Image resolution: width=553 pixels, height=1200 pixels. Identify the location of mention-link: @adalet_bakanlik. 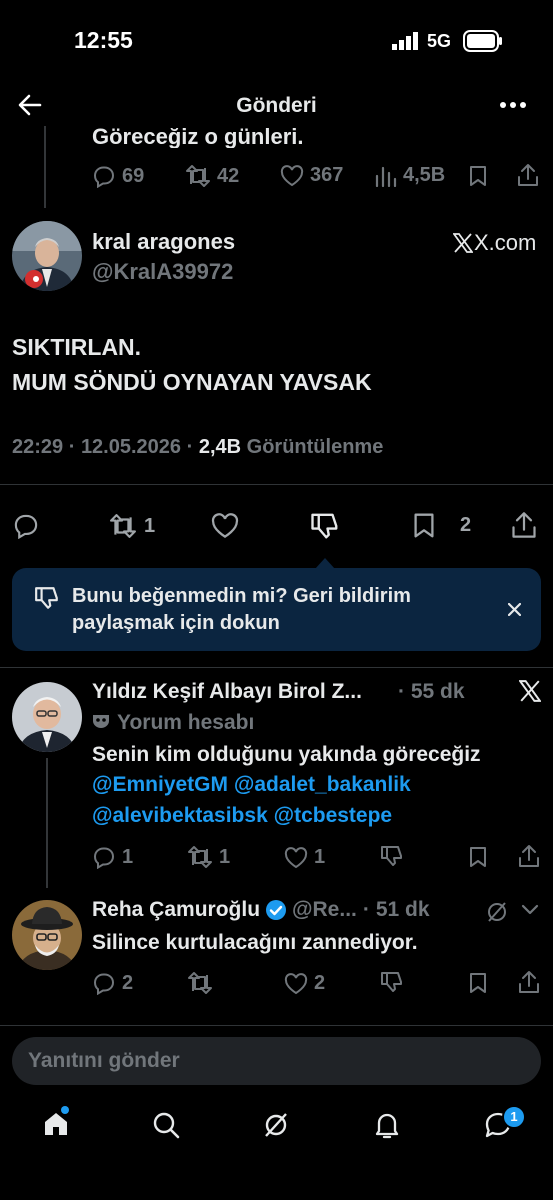
(322, 784).